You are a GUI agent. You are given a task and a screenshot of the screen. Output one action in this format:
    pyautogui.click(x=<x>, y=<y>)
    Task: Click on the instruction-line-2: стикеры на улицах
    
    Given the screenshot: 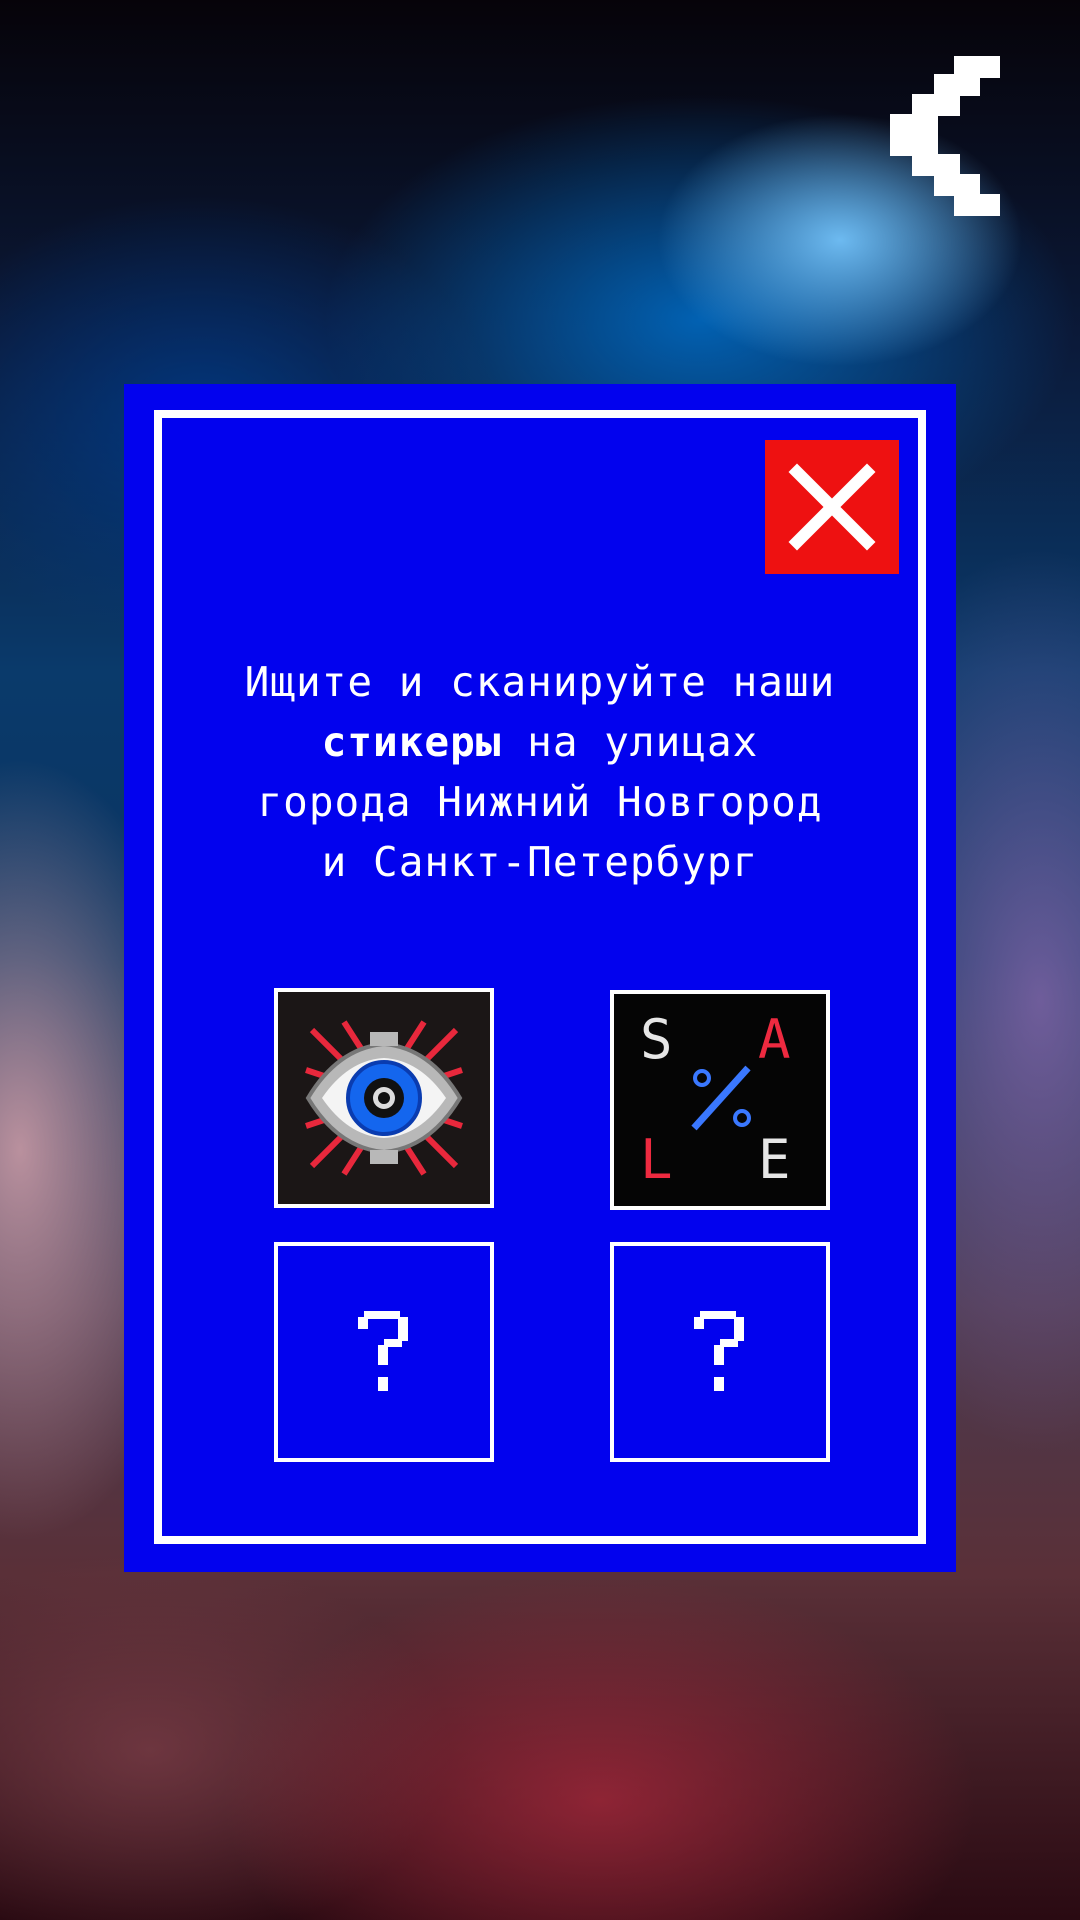 What is the action you would take?
    pyautogui.click(x=540, y=742)
    